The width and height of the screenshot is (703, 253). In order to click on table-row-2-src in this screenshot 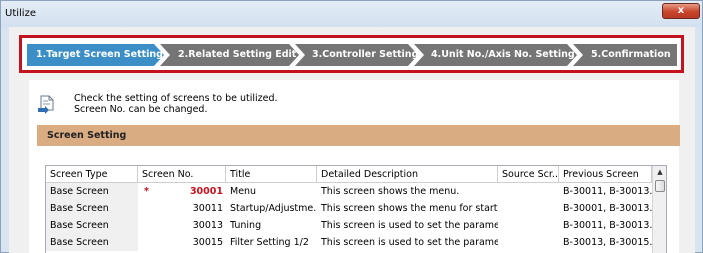, I will do `click(528, 208)`.